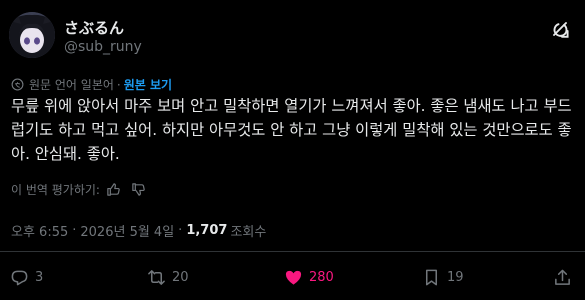 The width and height of the screenshot is (585, 300). What do you see at coordinates (39, 277) in the screenshot?
I see `reply-count: 3` at bounding box center [39, 277].